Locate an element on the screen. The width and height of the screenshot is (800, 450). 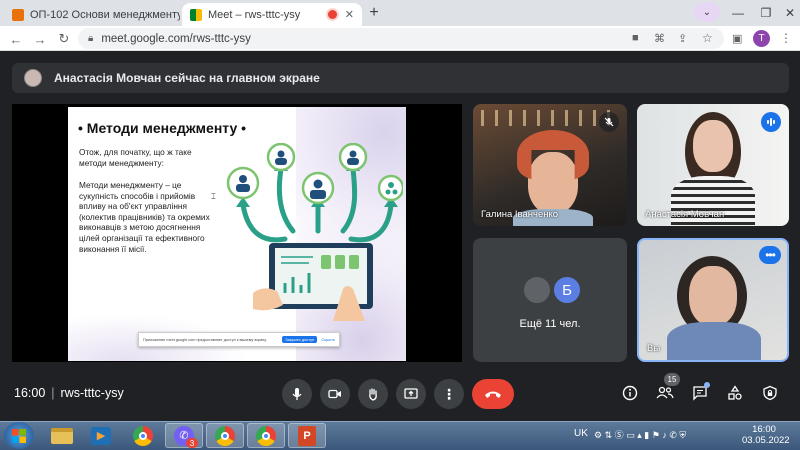
folder-icon is located at coordinates (62, 435).